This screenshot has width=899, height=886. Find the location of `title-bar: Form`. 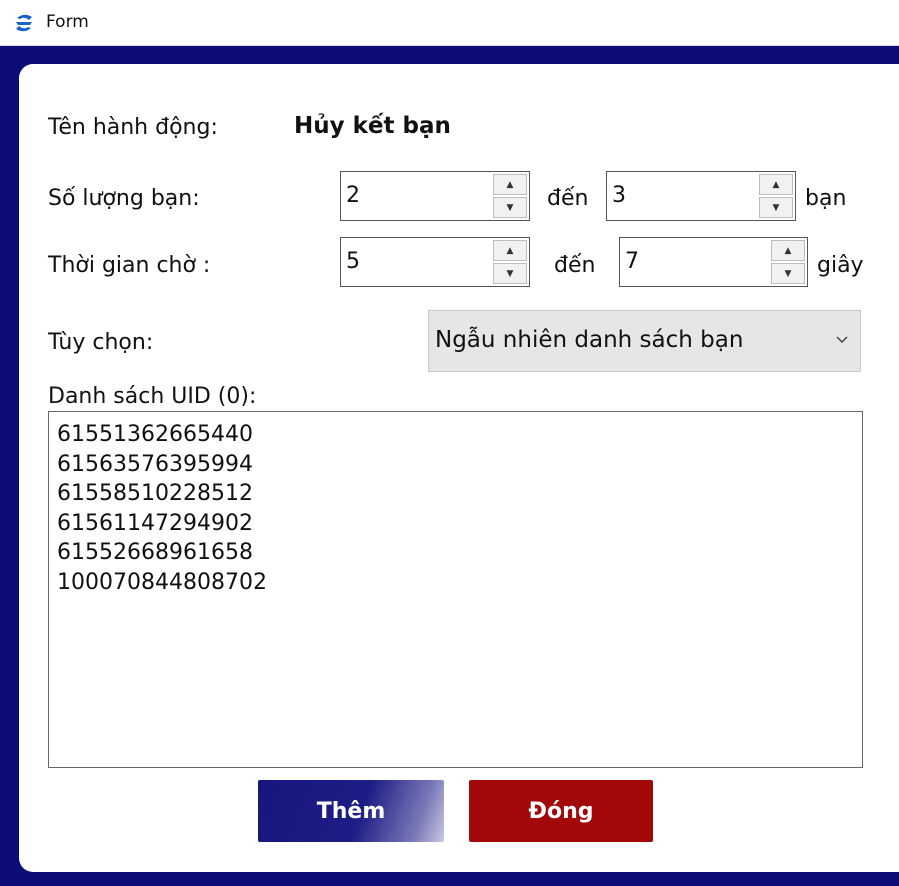

title-bar: Form is located at coordinates (449, 23).